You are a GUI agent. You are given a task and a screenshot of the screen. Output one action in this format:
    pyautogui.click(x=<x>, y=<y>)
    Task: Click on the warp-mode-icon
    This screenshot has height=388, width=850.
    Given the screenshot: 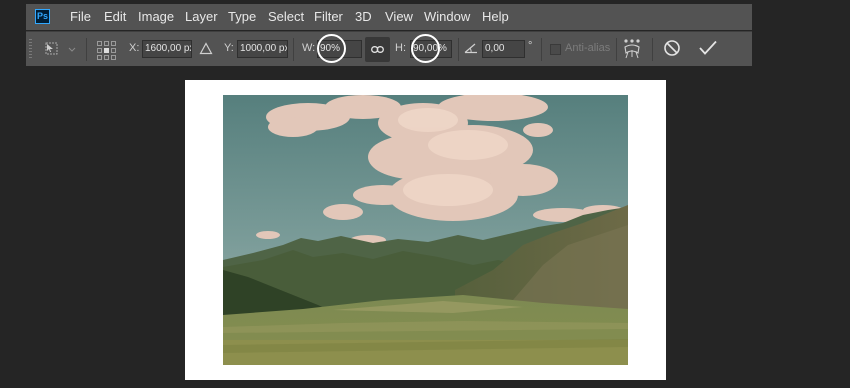 What is the action you would take?
    pyautogui.click(x=632, y=49)
    